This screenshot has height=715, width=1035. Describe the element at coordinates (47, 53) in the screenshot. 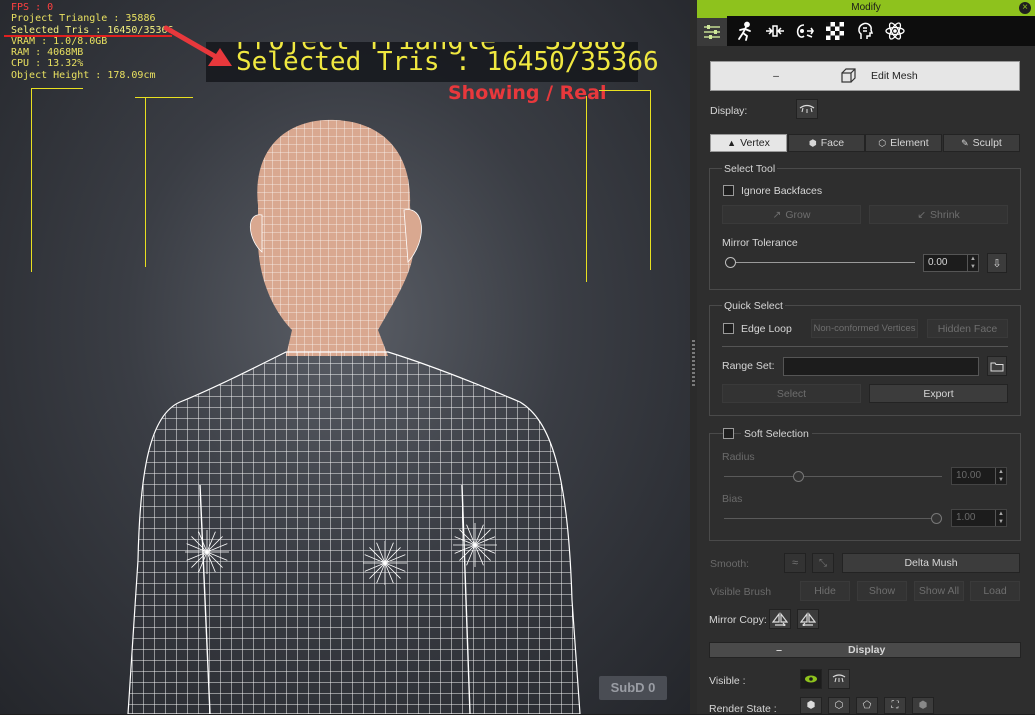

I see `hud-ram: RAM : 4068MB` at that location.